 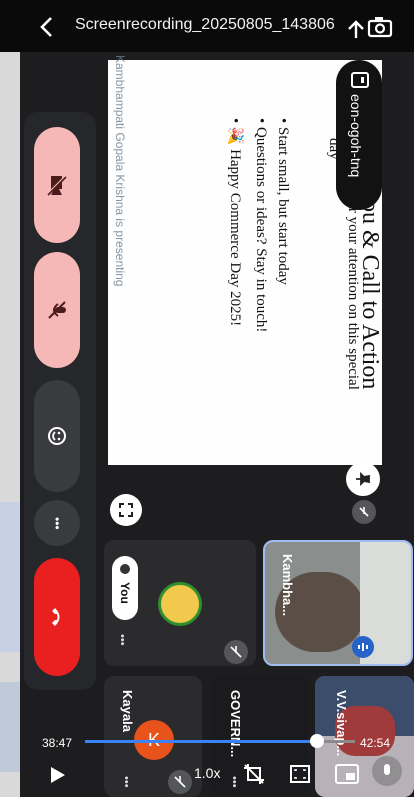 I want to click on recording-title: Screenrecording_20250805_143806, so click(x=205, y=24).